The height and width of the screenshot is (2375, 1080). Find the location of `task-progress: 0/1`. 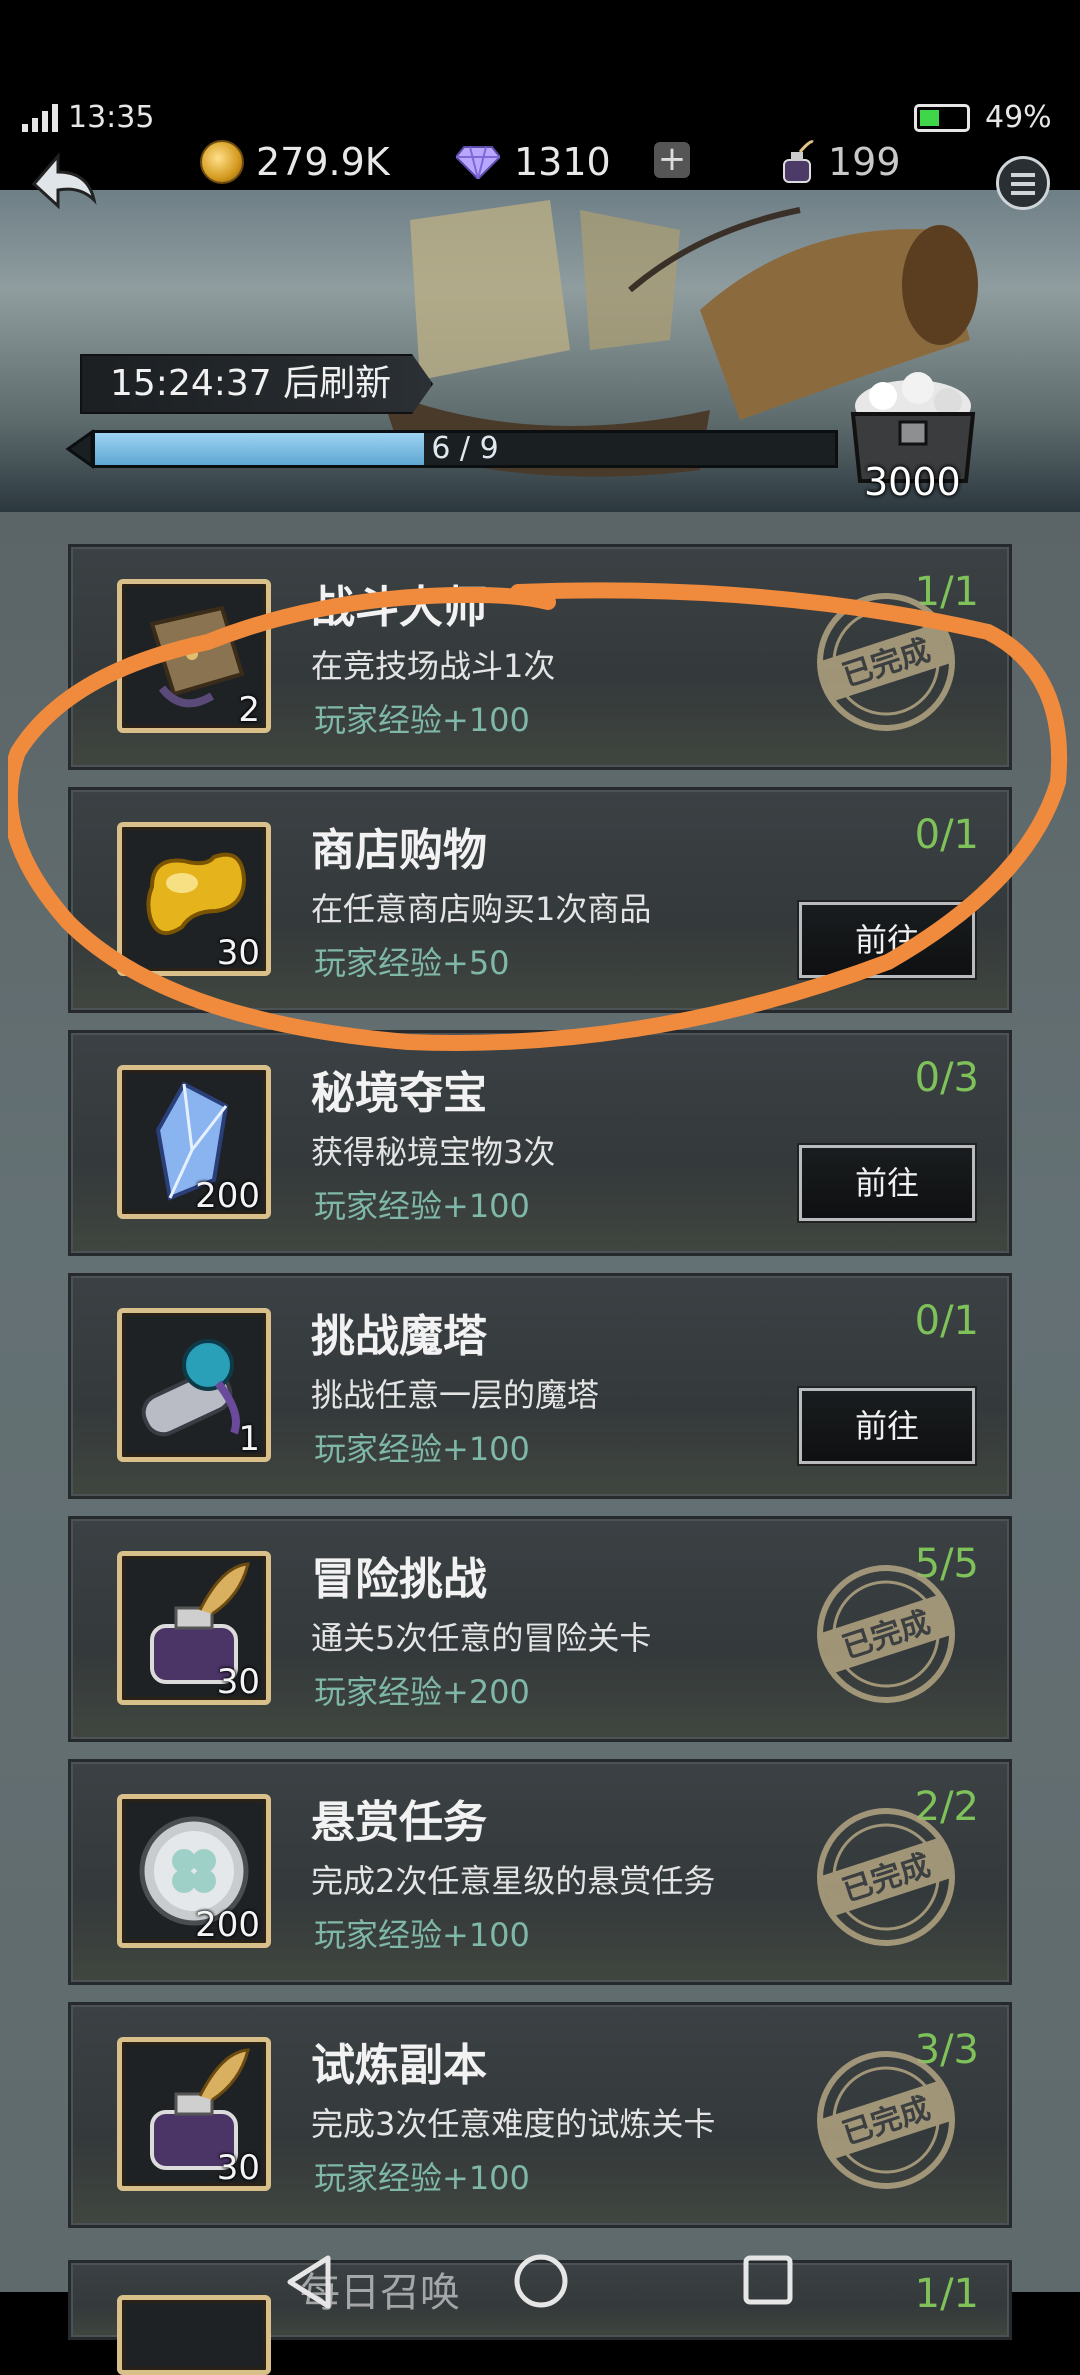

task-progress: 0/1 is located at coordinates (946, 1321).